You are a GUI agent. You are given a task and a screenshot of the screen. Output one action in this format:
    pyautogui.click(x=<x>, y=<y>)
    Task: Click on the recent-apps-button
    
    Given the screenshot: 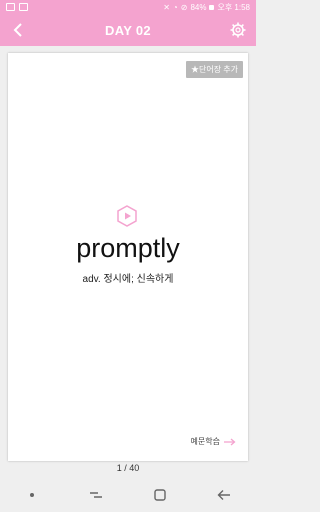 What is the action you would take?
    pyautogui.click(x=96, y=495)
    